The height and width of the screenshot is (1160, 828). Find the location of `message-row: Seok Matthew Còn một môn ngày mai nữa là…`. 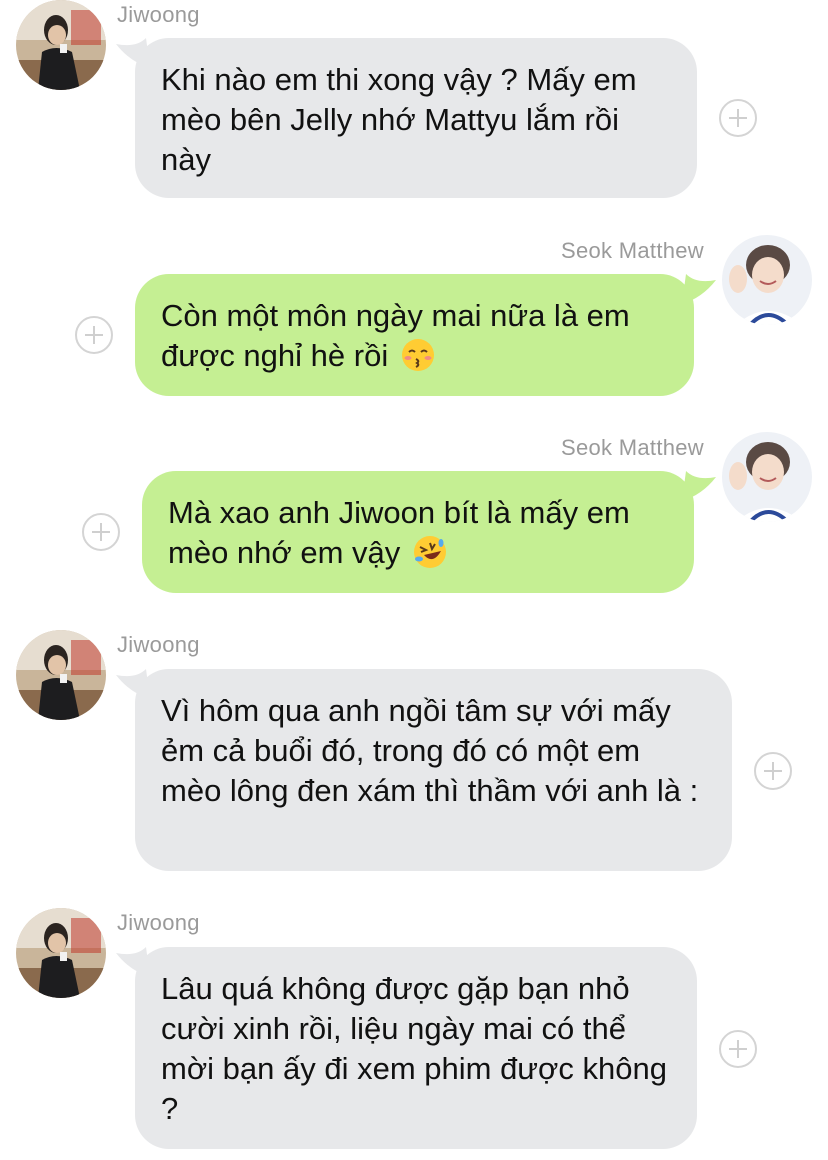

message-row: Seok Matthew Còn một môn ngày mai nữa là… is located at coordinates (414, 317).